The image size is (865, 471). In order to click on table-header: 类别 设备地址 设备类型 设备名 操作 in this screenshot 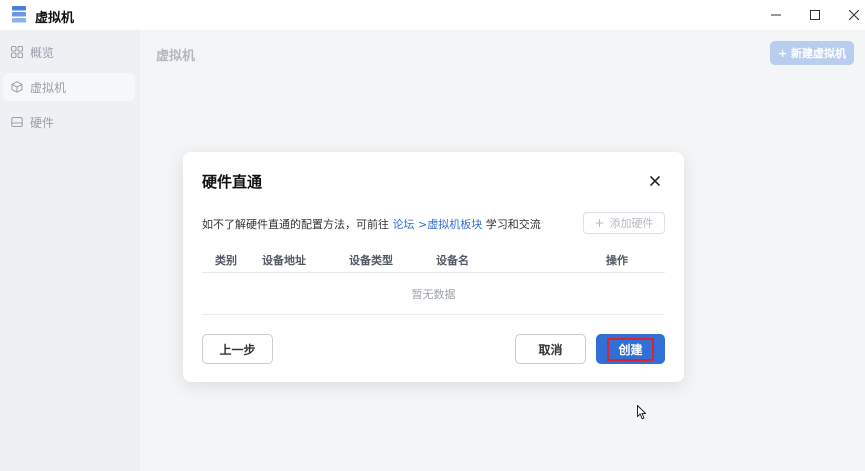, I will do `click(433, 260)`.